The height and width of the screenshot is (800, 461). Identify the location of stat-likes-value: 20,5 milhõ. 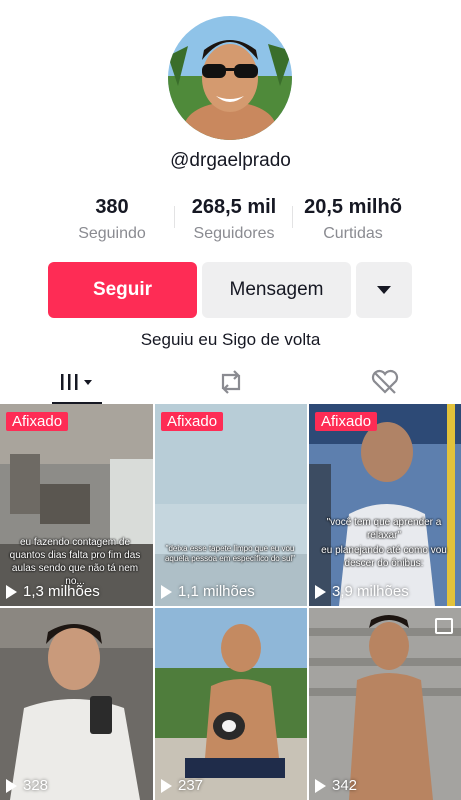
(353, 207).